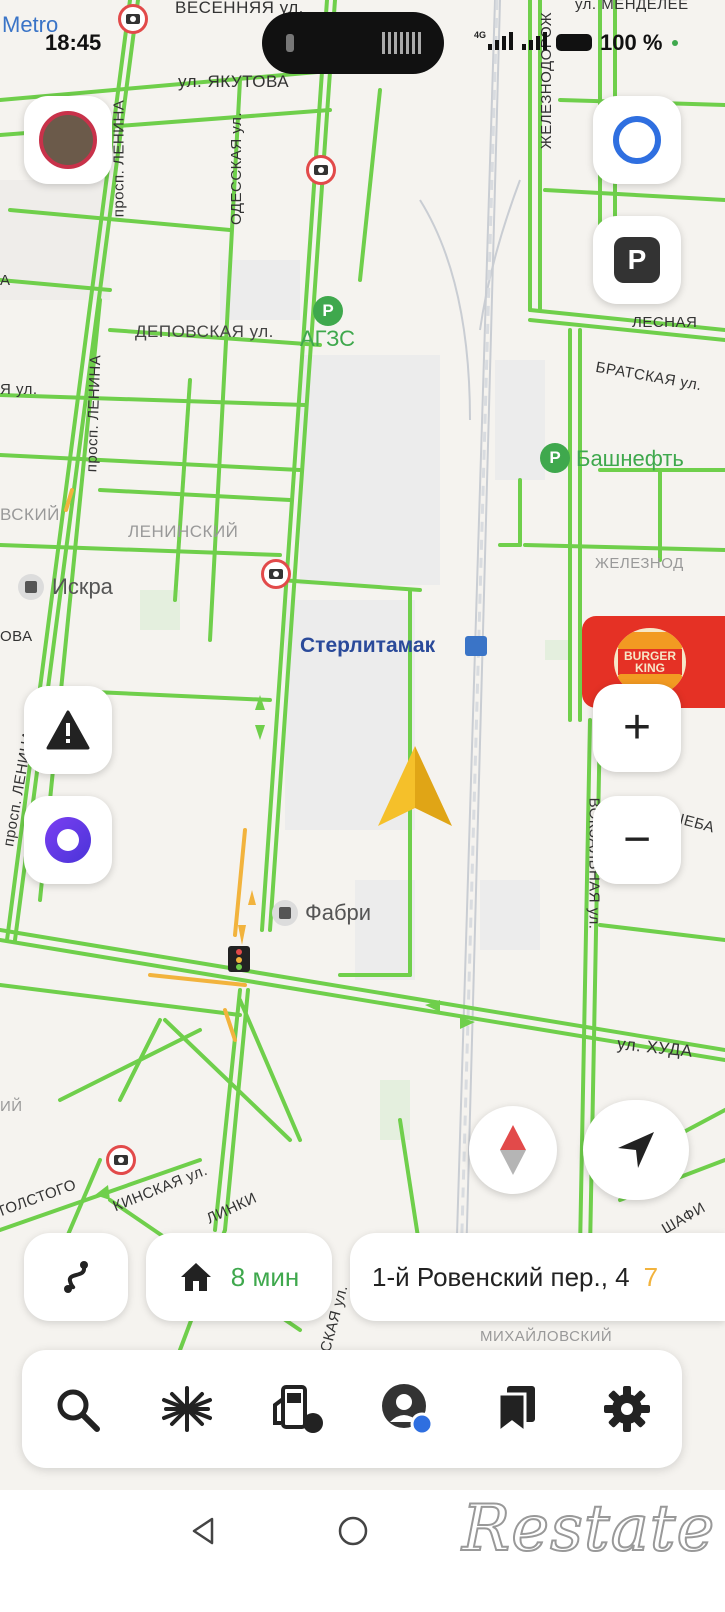  I want to click on route-icon, so click(76, 1277).